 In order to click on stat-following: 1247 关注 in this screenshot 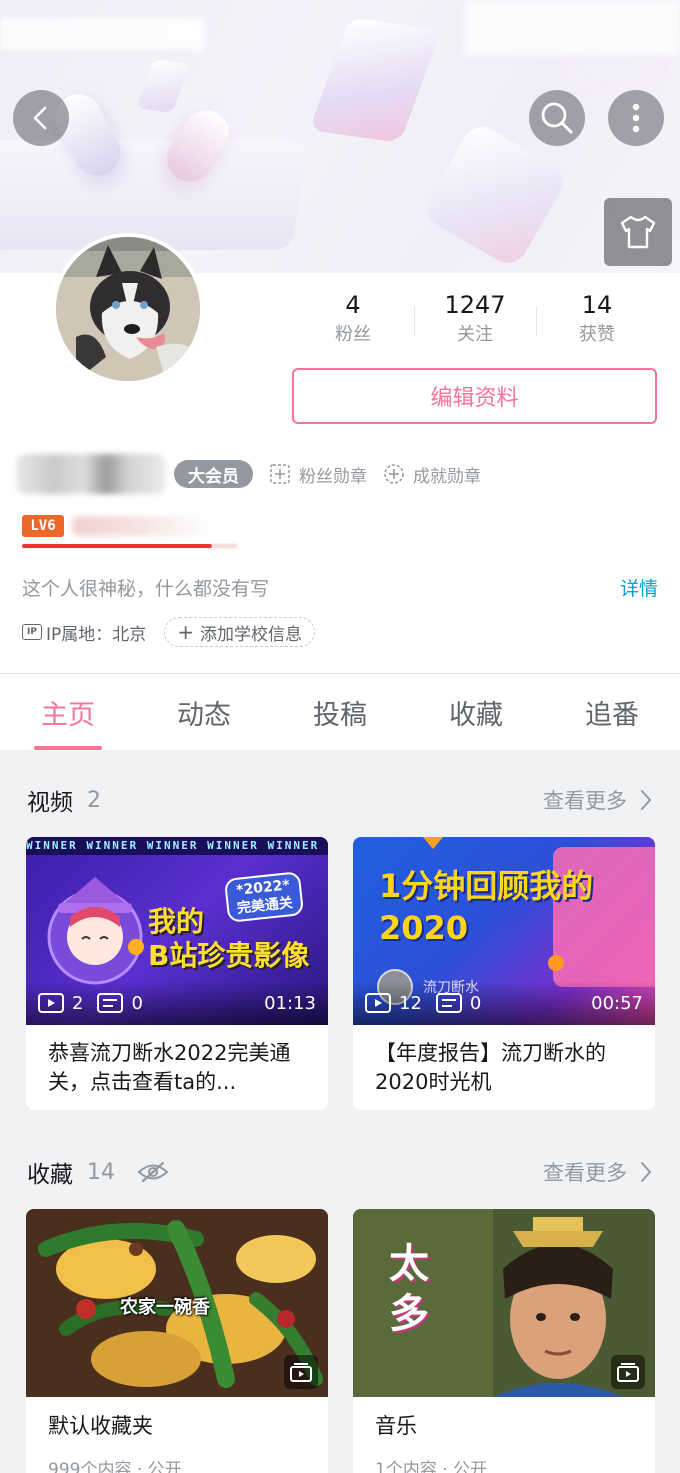, I will do `click(475, 321)`.